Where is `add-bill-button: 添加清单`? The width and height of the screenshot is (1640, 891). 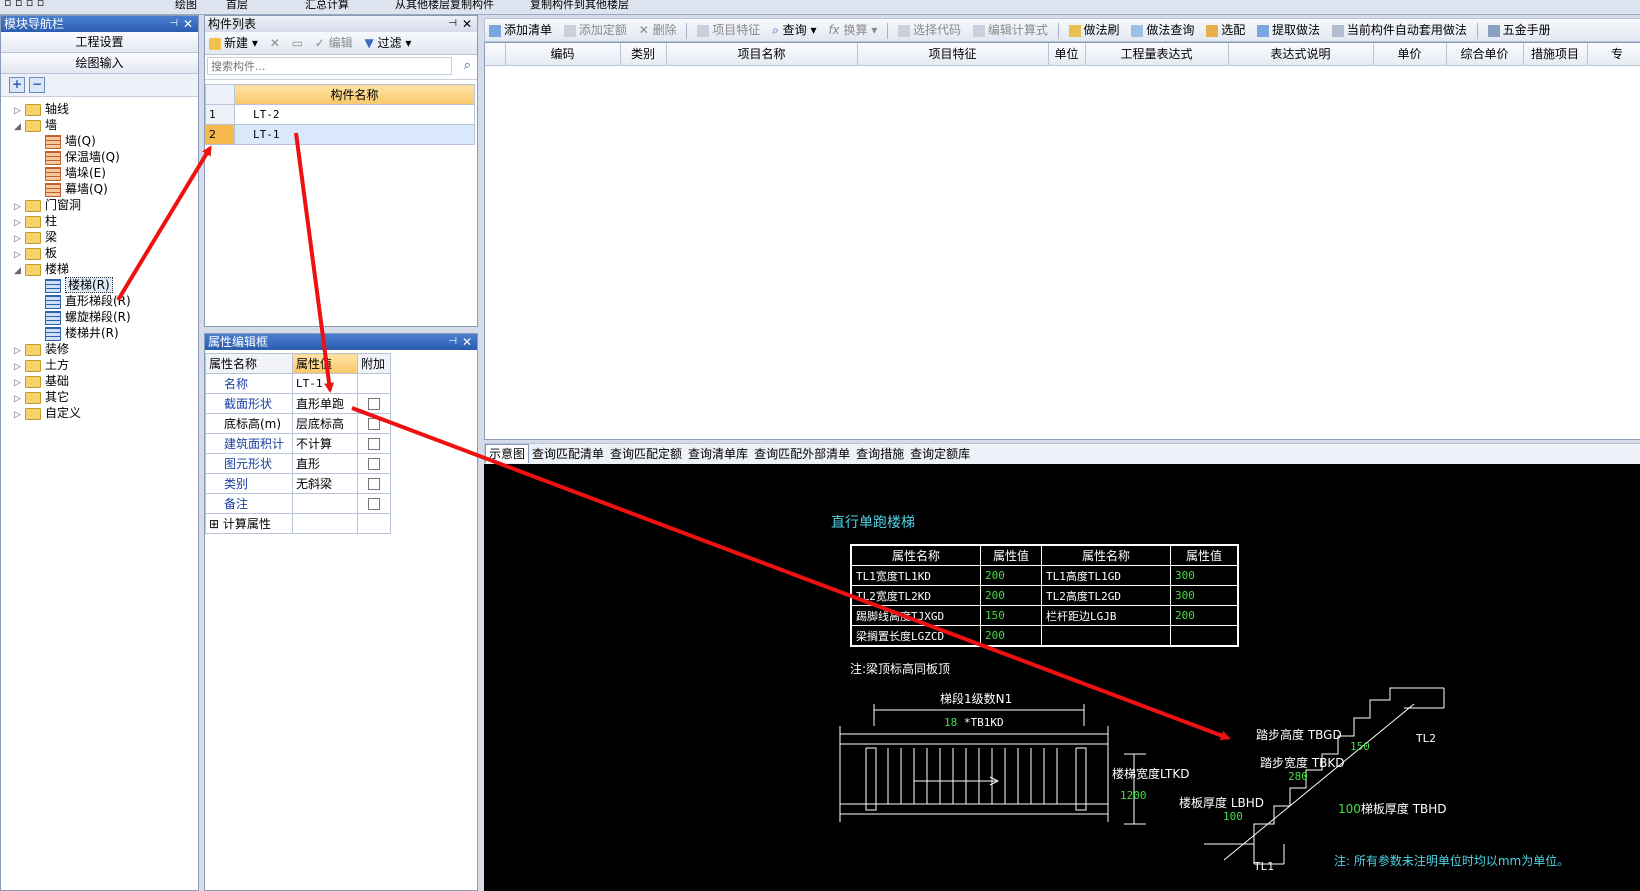 add-bill-button: 添加清单 is located at coordinates (520, 30).